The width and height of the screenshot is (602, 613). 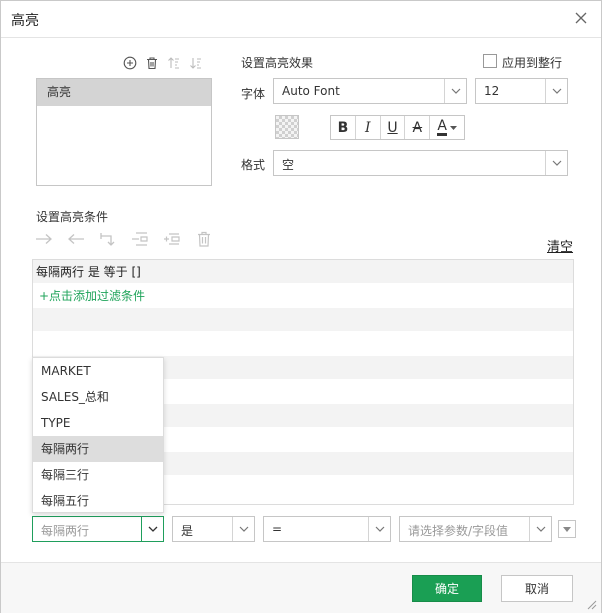 What do you see at coordinates (172, 239) in the screenshot?
I see `add-condition-icon` at bounding box center [172, 239].